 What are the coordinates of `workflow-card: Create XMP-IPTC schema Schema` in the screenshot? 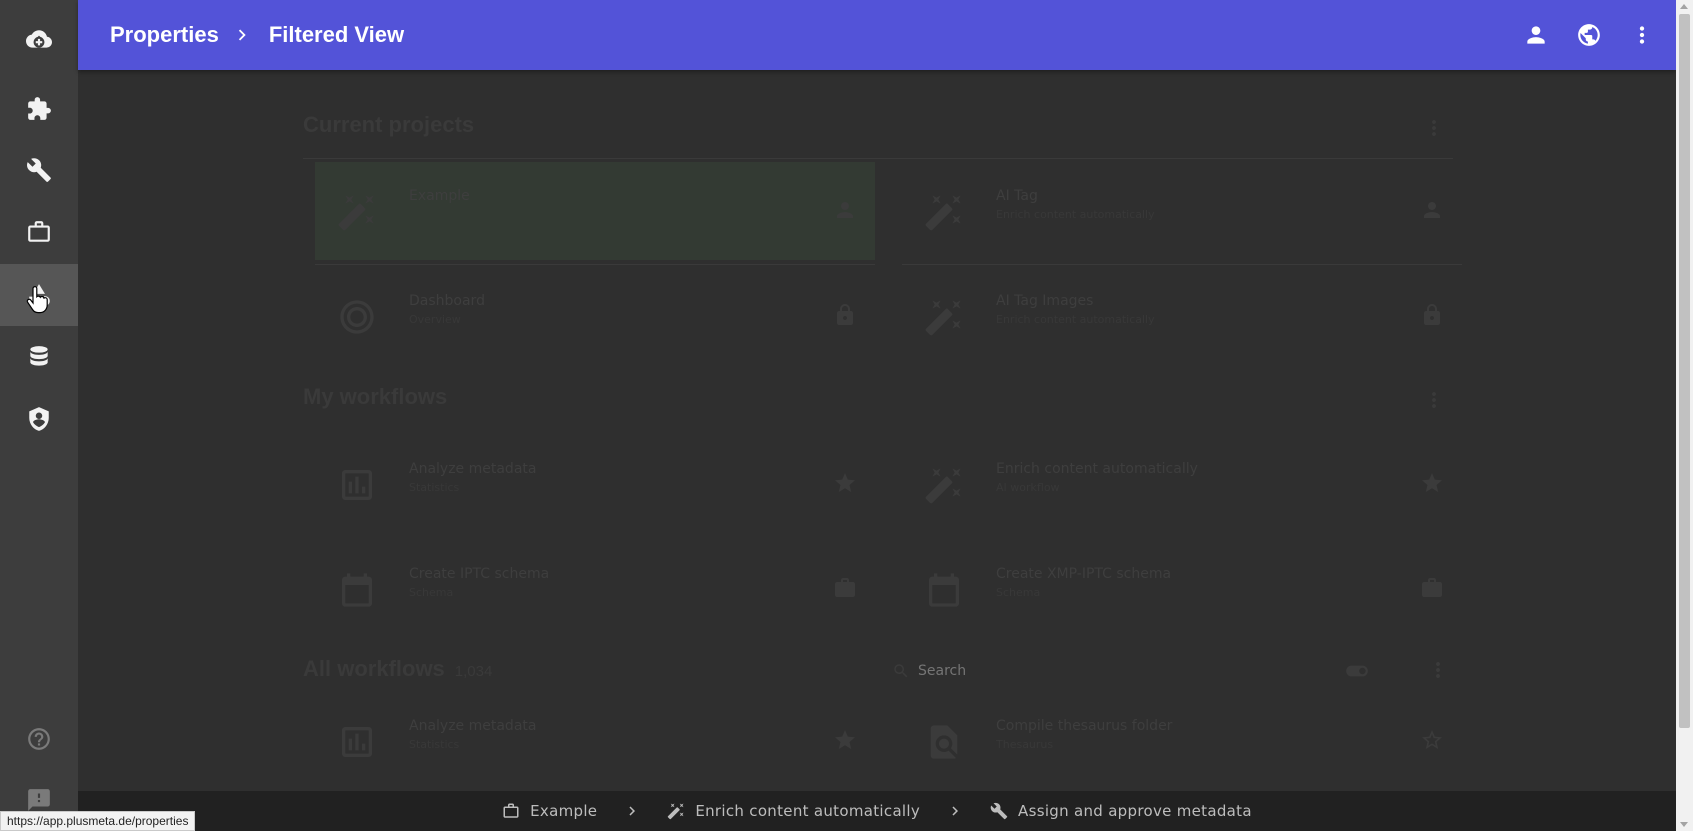 It's located at (1182, 589).